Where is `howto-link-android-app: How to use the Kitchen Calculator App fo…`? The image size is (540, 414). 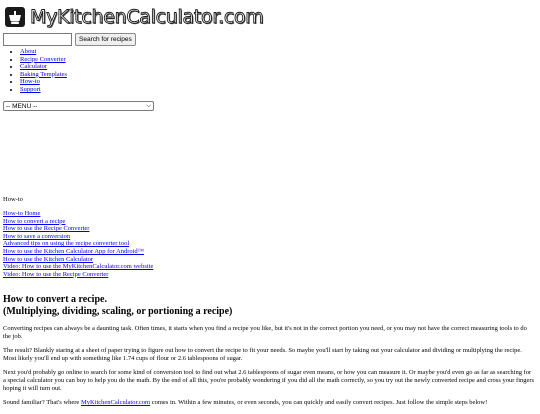
howto-link-android-app: How to use the Kitchen Calculator App fo… is located at coordinates (78, 252).